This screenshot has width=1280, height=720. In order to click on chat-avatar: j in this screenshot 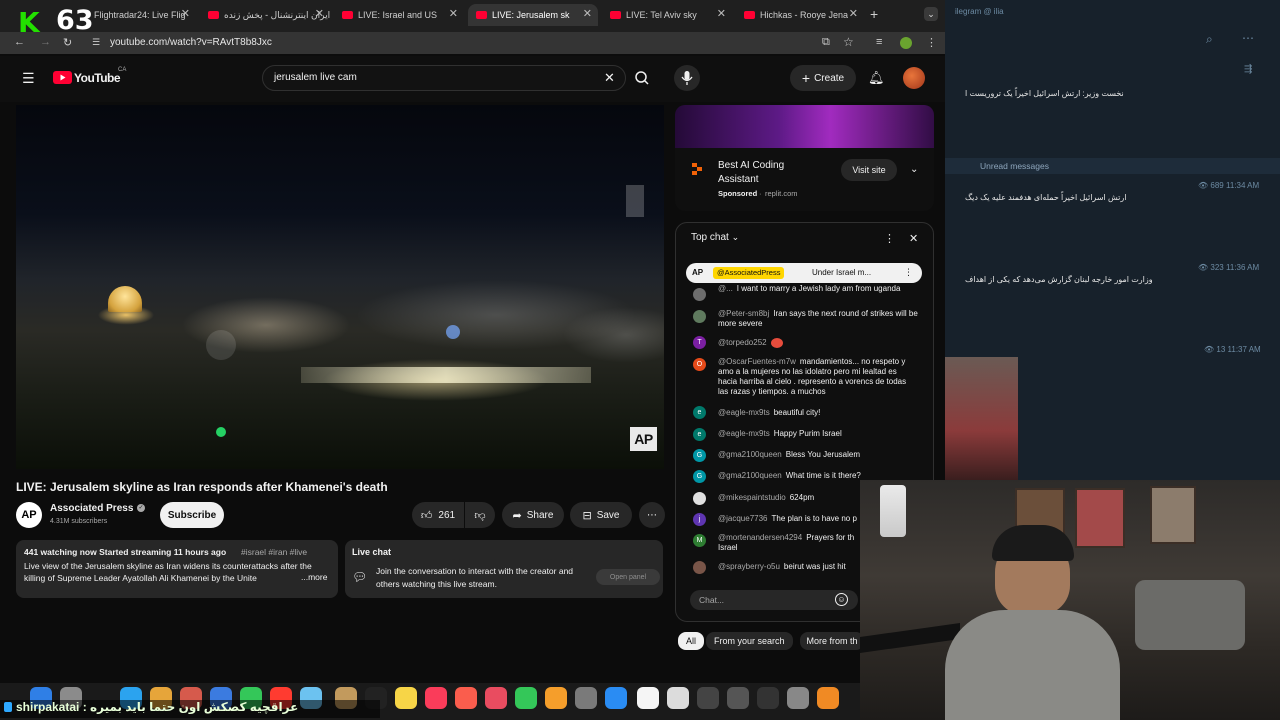, I will do `click(699, 519)`.